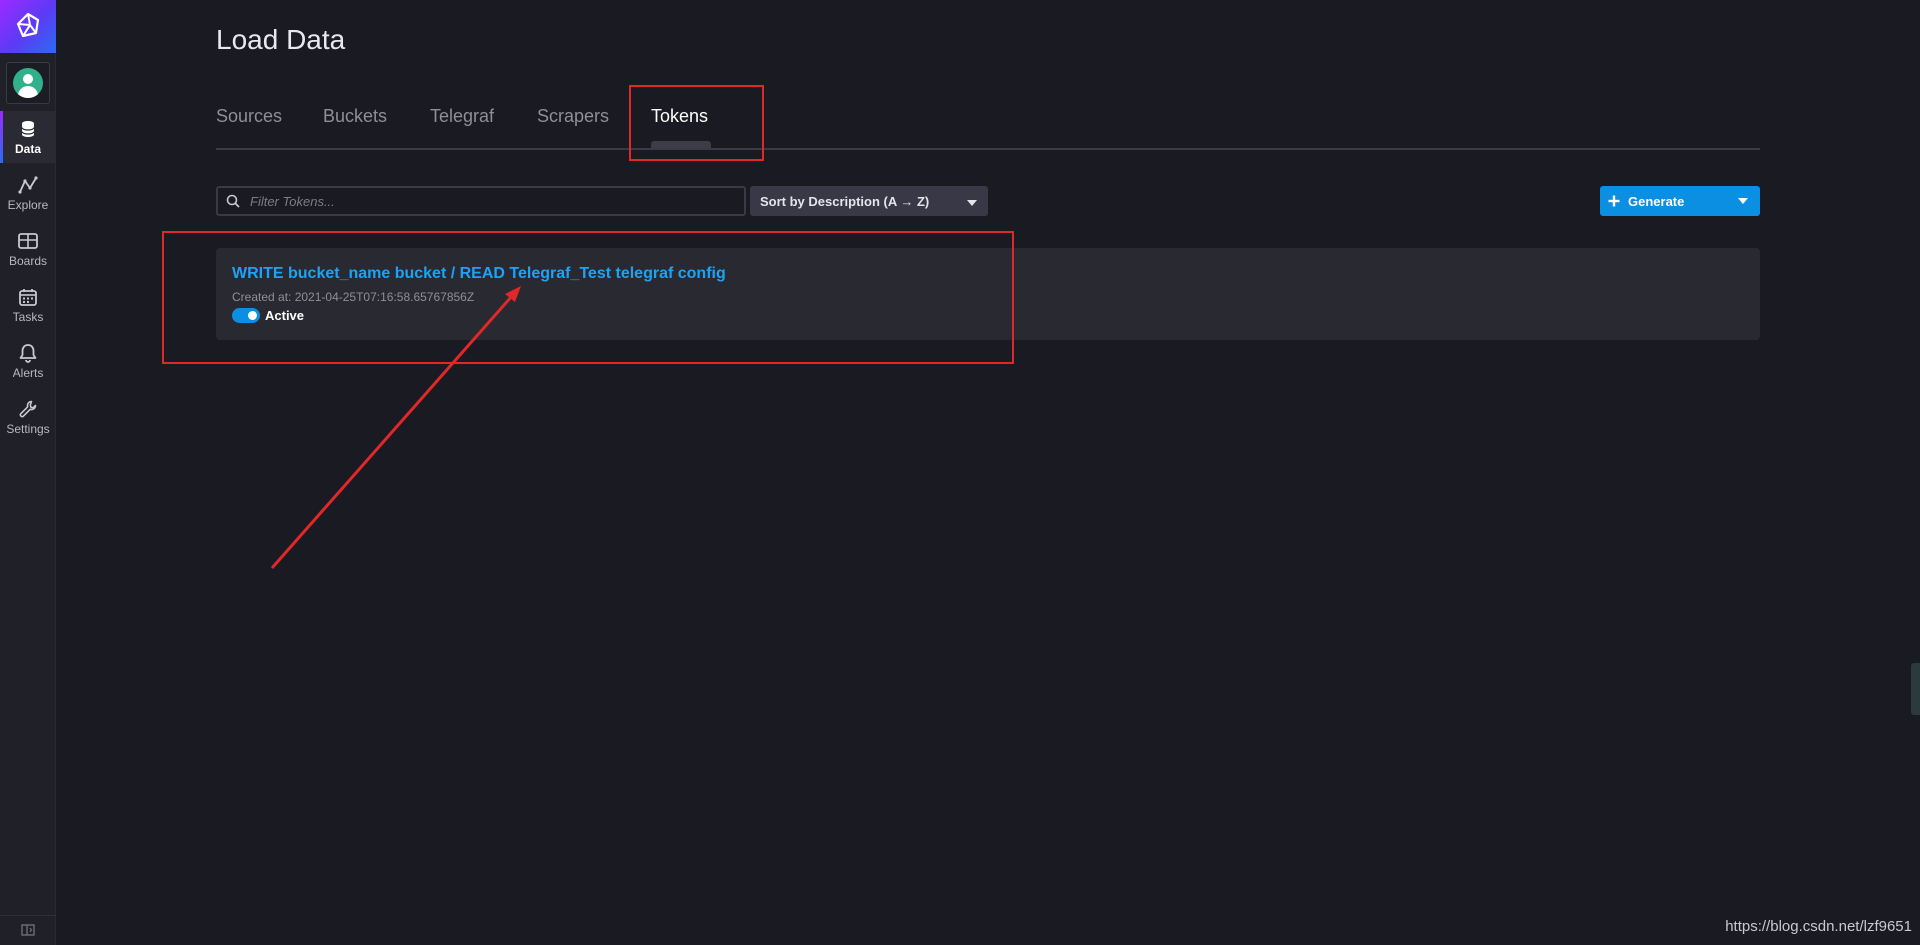  Describe the element at coordinates (462, 116) in the screenshot. I see `tab-telegraf: Telegraf` at that location.